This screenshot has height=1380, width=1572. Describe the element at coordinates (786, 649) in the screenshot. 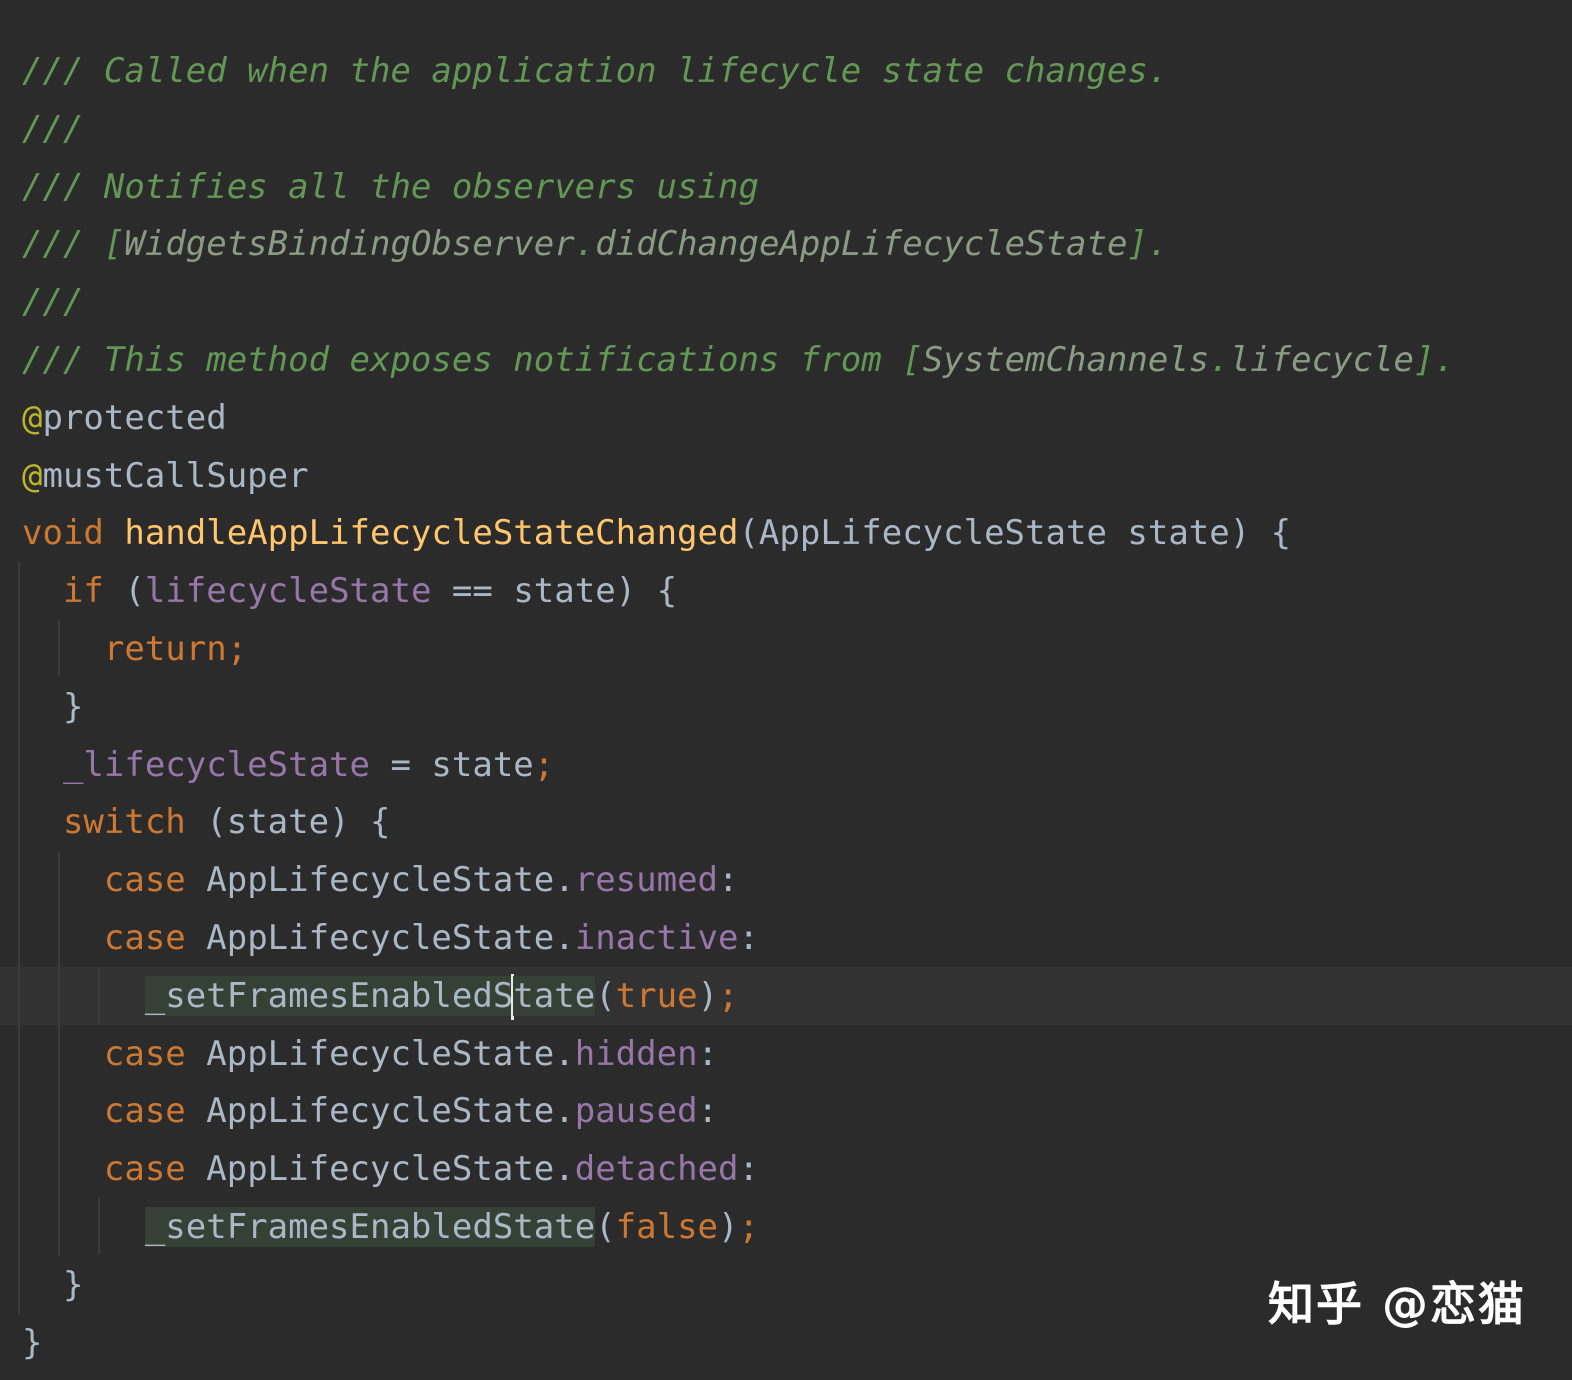

I see `code-line: return;` at that location.